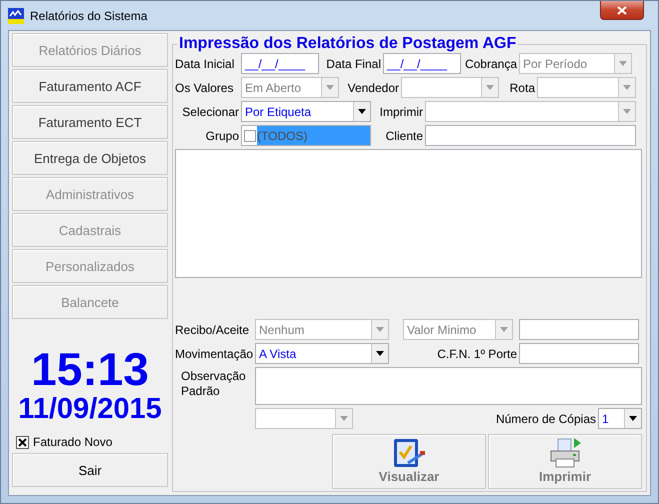 The width and height of the screenshot is (659, 504). Describe the element at coordinates (353, 63) in the screenshot. I see `field-label: Data Final` at that location.